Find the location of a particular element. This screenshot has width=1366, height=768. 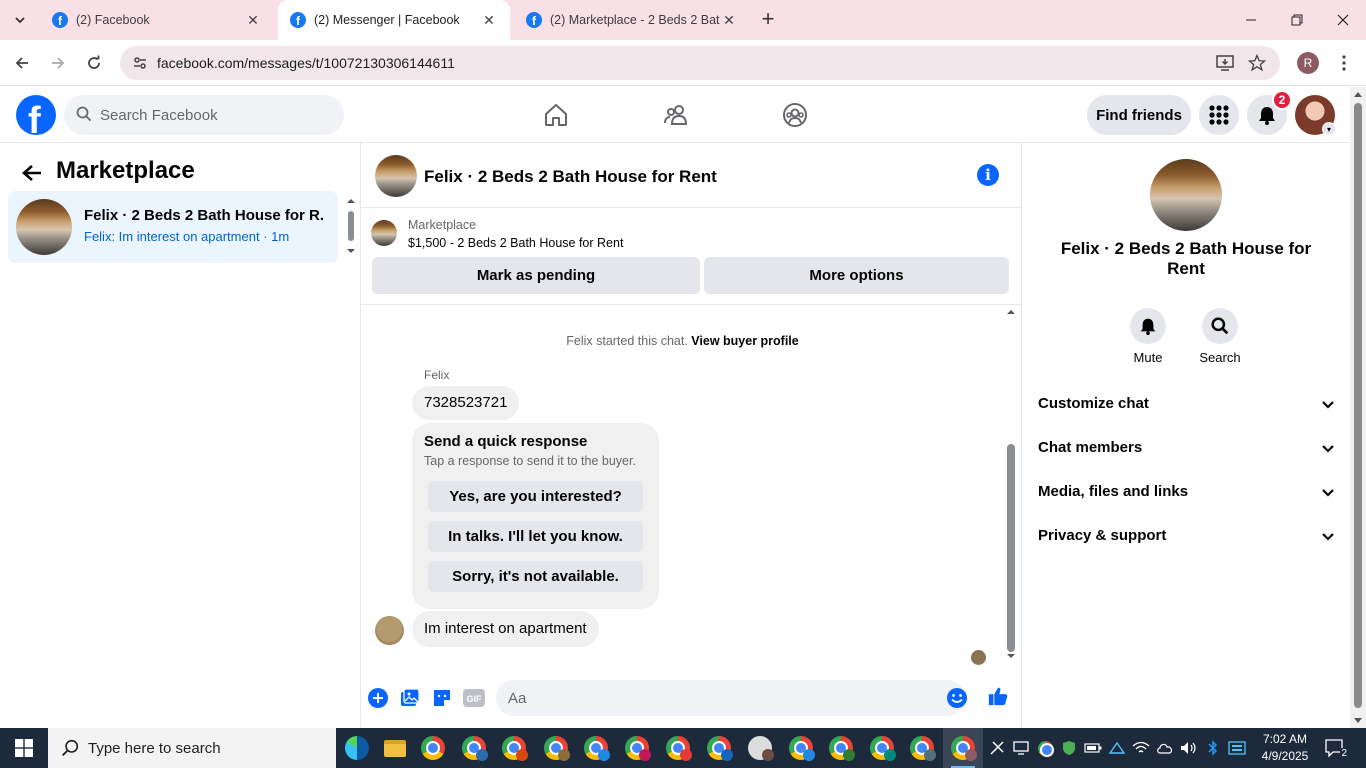

message-bubble: 7328523721 is located at coordinates (466, 403).